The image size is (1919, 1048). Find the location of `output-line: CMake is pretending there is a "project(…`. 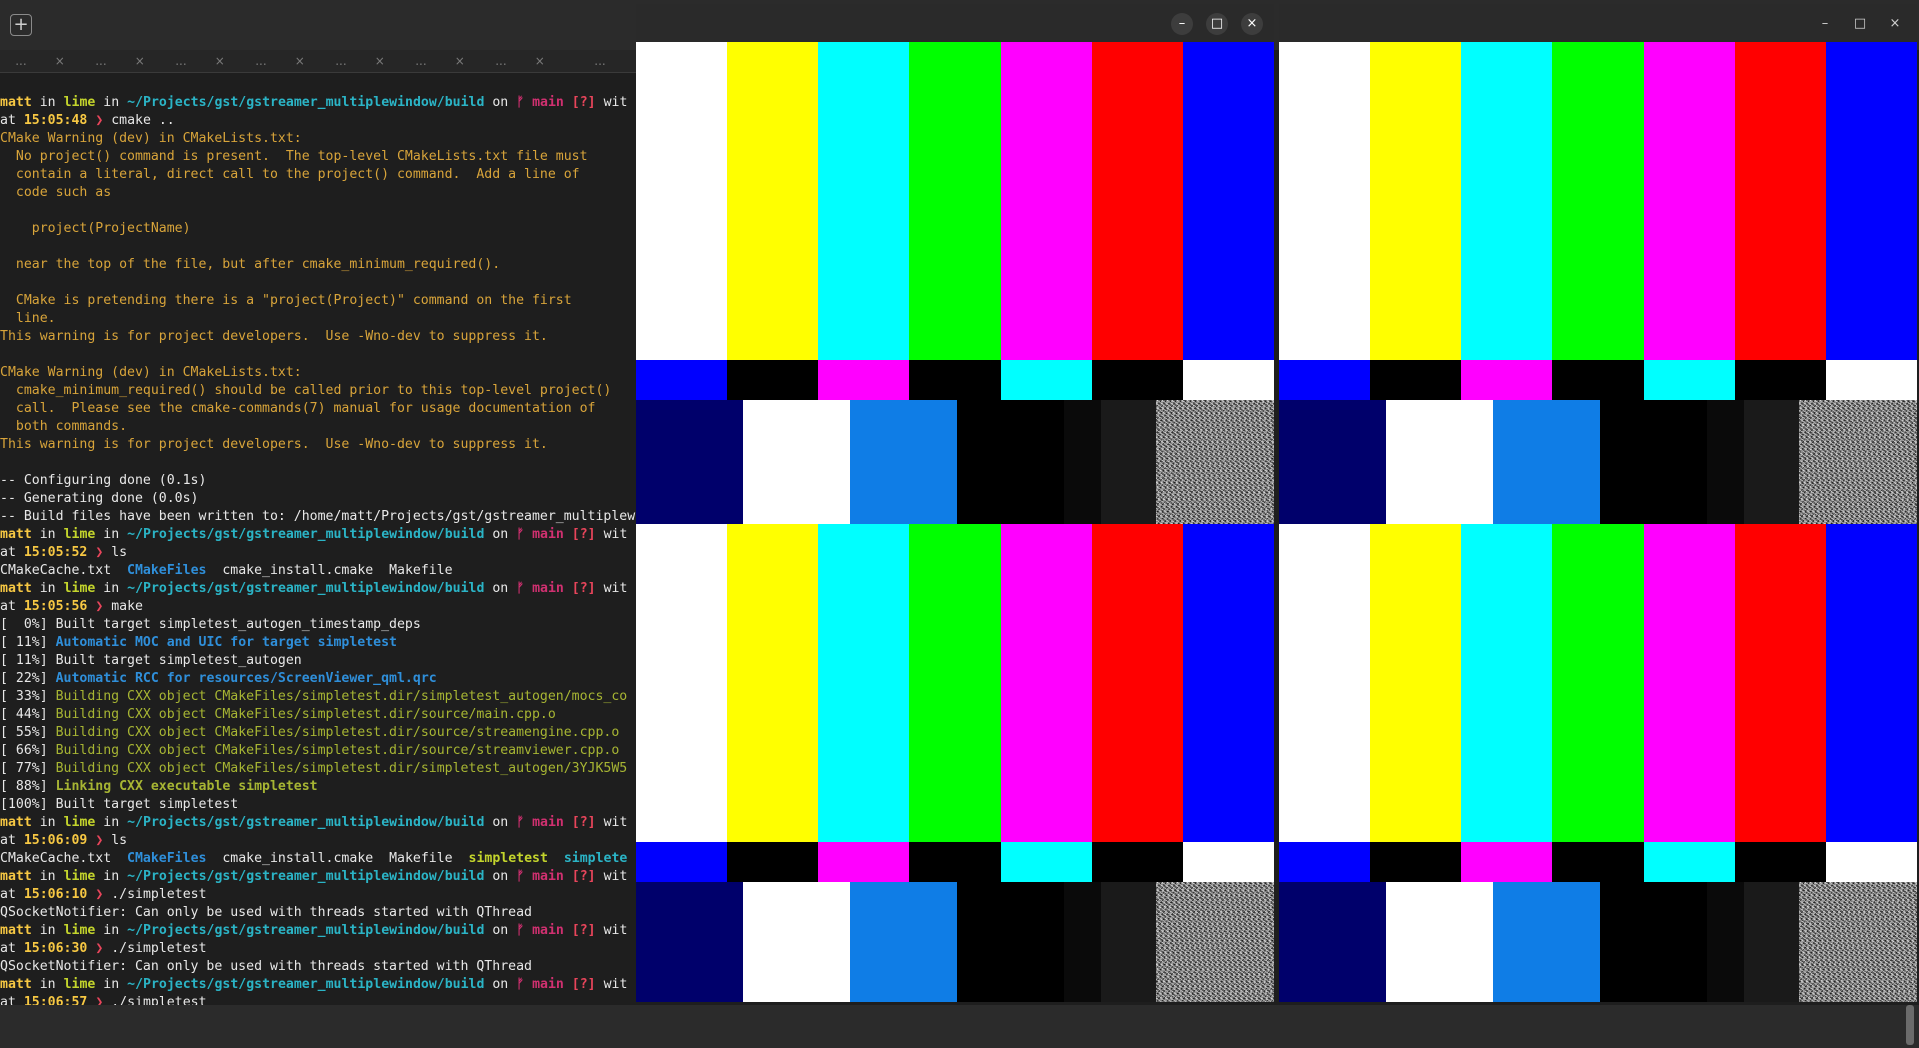

output-line: CMake is pretending there is a "project(… is located at coordinates (286, 300).